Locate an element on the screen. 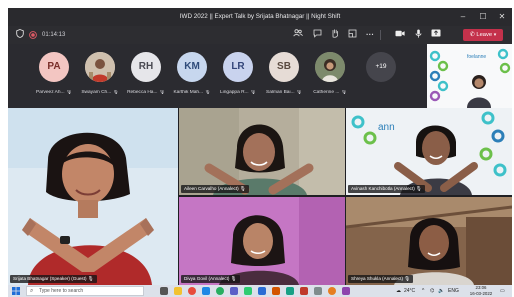 The image size is (514, 297). participant-tile: LR Lingappa R... 🎙 is located at coordinates (238, 77).